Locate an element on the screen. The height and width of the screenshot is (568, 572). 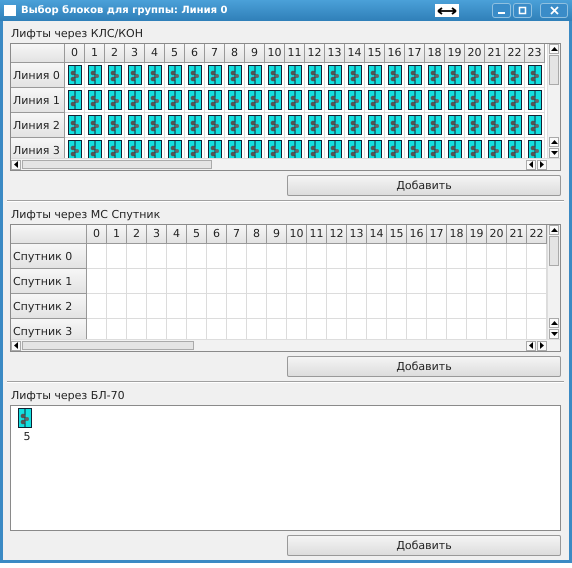
horizontal-scrollbar is located at coordinates (285, 345).